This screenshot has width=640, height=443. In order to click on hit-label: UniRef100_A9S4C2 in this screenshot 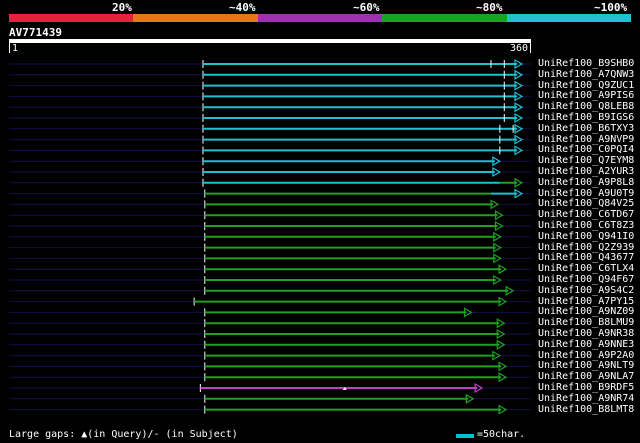, I will do `click(586, 290)`.